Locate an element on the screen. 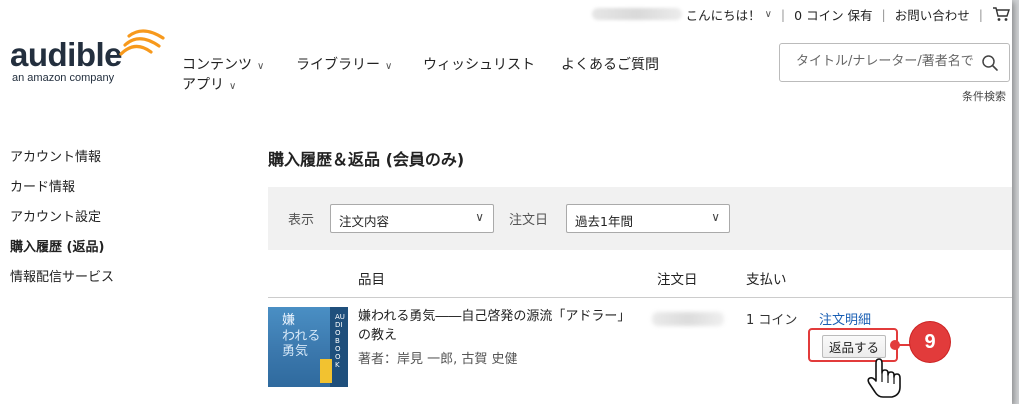 This screenshot has width=1019, height=404. logo-wordmark: audible is located at coordinates (66, 54).